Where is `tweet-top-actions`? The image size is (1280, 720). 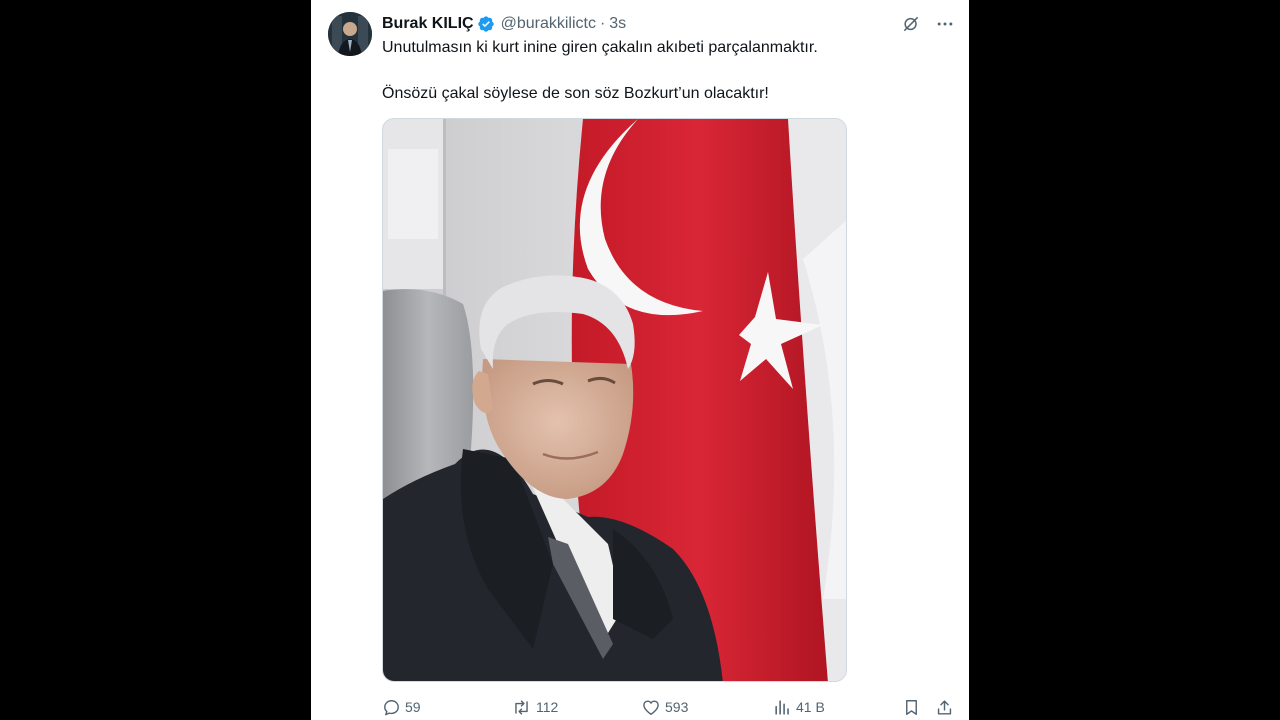 tweet-top-actions is located at coordinates (928, 24).